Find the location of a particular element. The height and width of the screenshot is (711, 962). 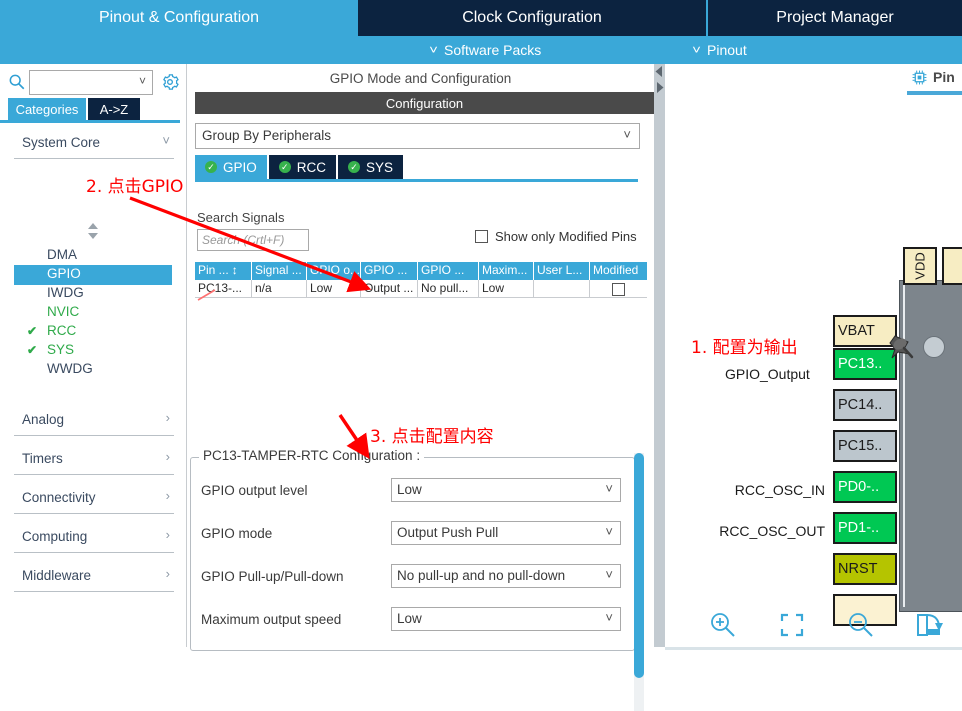

col-header-modified-label: Modified is located at coordinates (616, 270).